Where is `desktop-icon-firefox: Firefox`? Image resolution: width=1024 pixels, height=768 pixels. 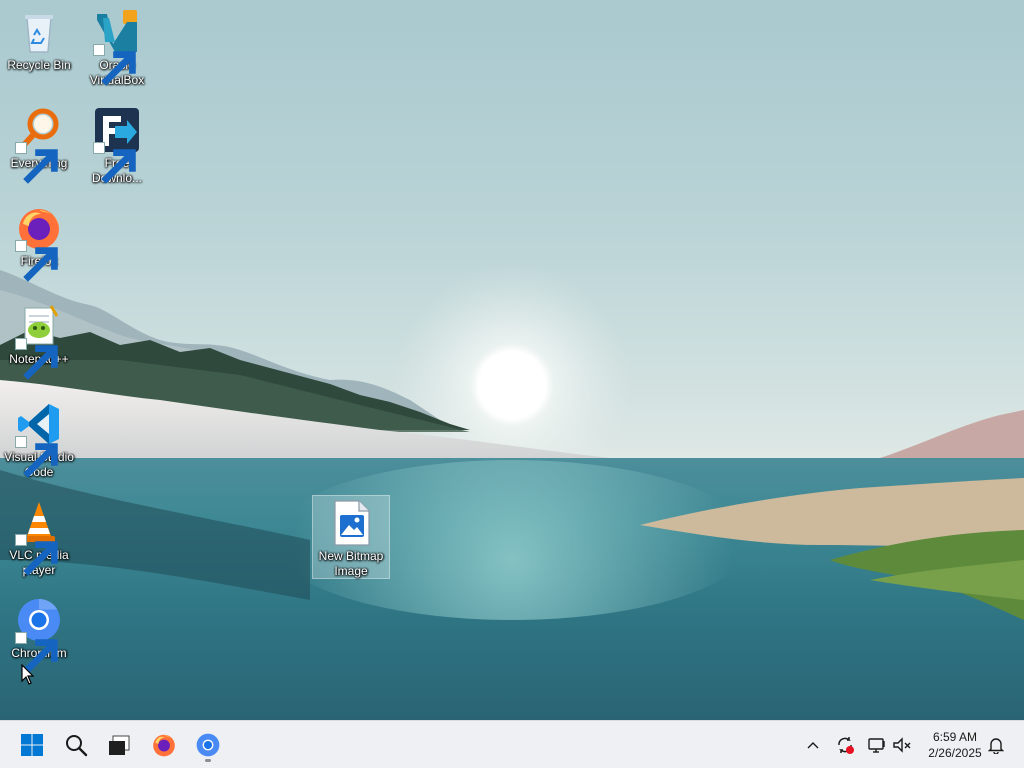 desktop-icon-firefox: Firefox is located at coordinates (39, 243).